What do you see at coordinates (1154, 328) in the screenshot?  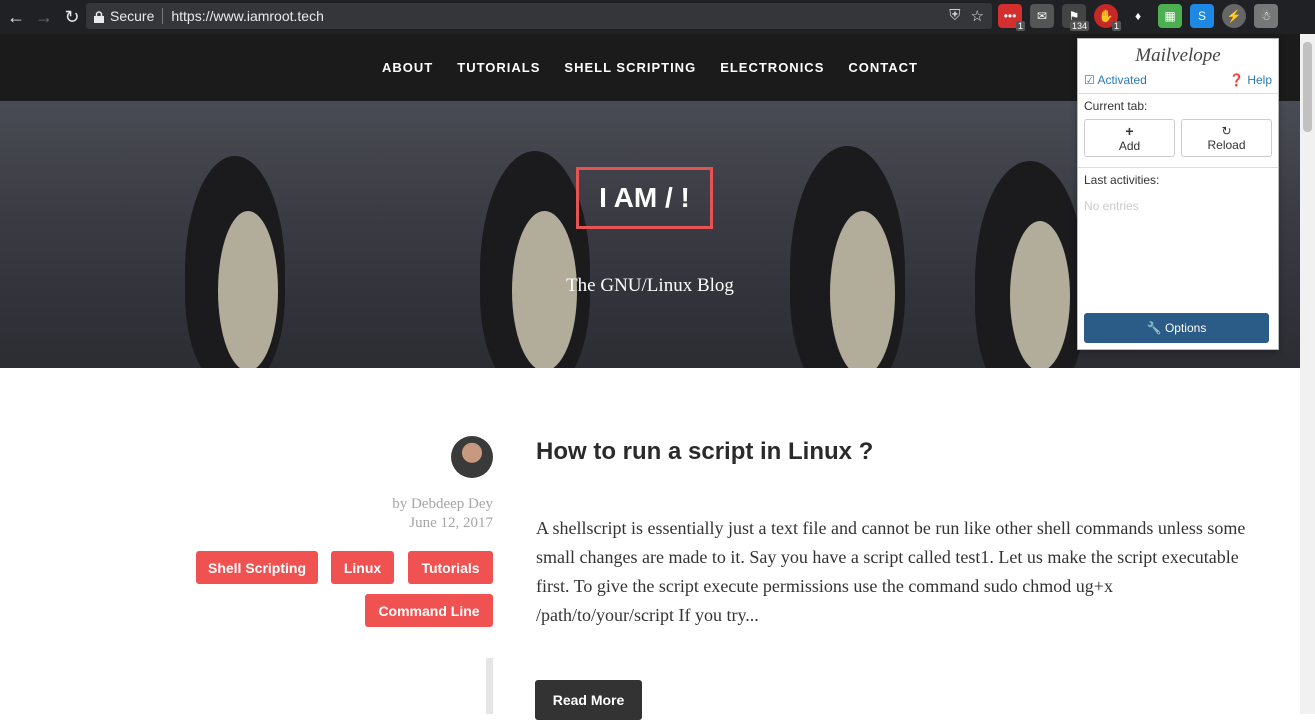 I see `wrench-icon: 🔧` at bounding box center [1154, 328].